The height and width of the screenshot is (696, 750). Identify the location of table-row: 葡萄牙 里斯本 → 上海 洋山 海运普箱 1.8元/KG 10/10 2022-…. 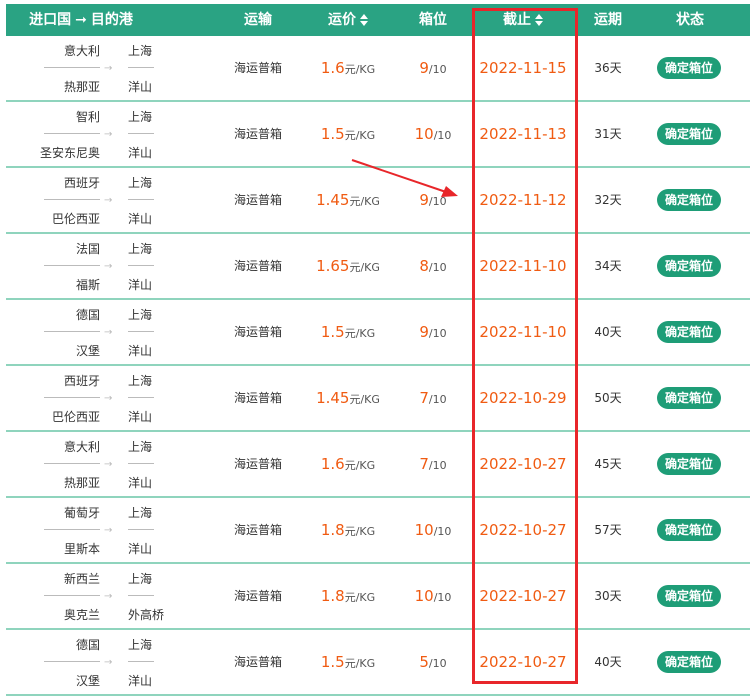
(378, 531).